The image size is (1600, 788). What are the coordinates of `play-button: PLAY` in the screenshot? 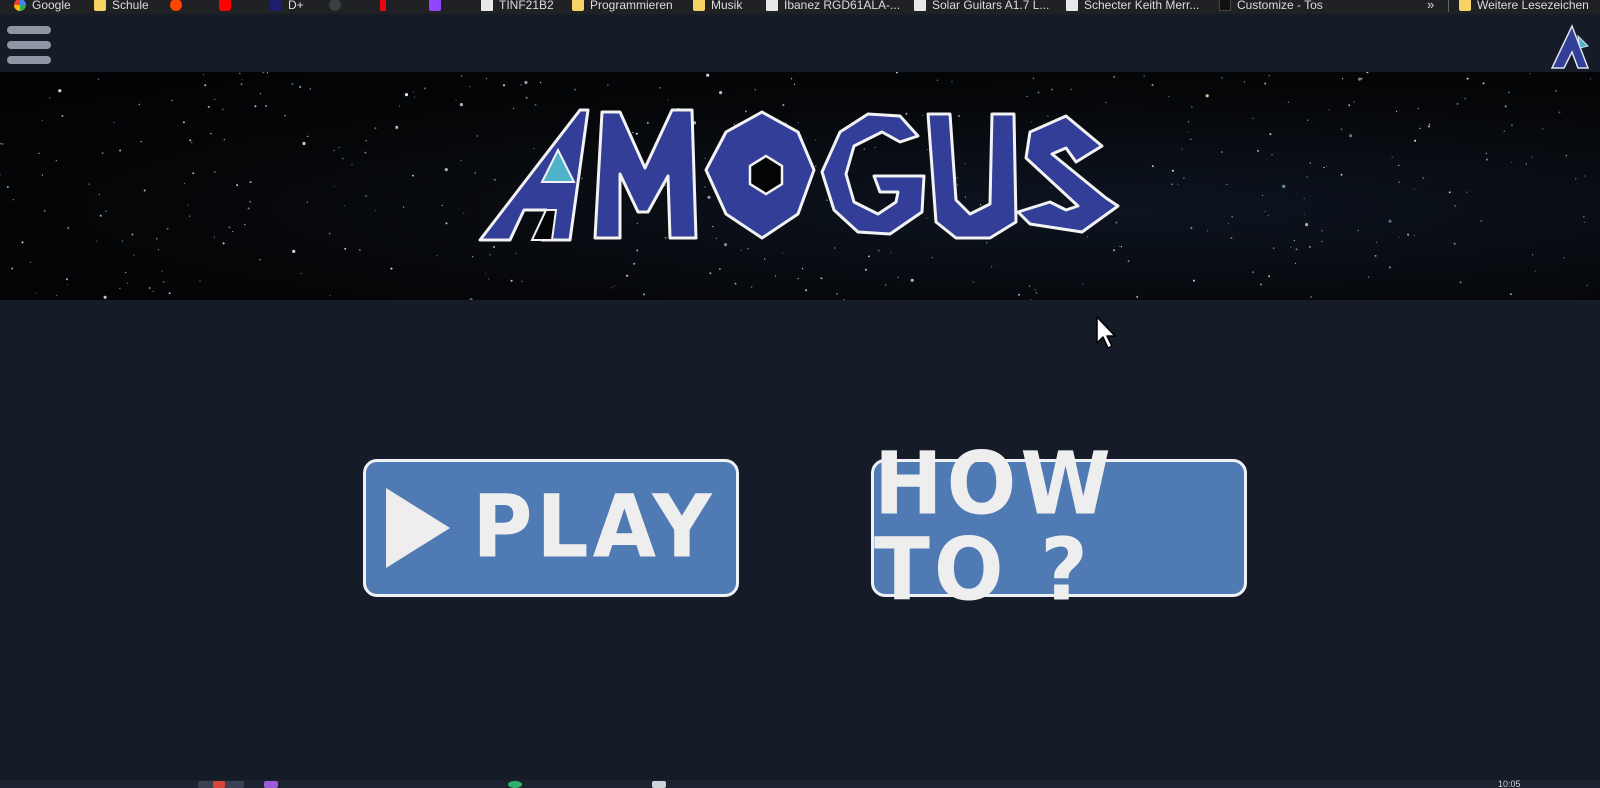 It's located at (551, 528).